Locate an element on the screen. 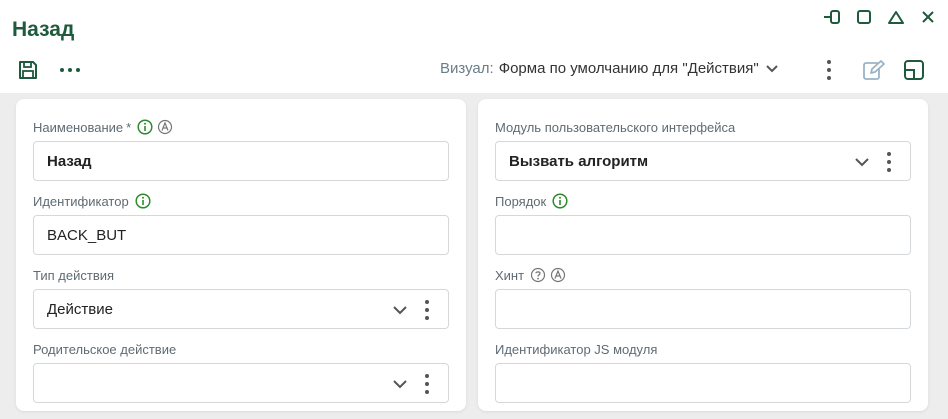  name-label: Наименование is located at coordinates (78, 127).